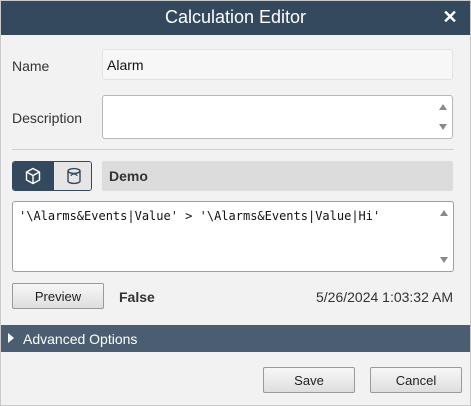 The height and width of the screenshot is (406, 471). Describe the element at coordinates (58, 296) in the screenshot. I see `preview-button: Preview` at that location.